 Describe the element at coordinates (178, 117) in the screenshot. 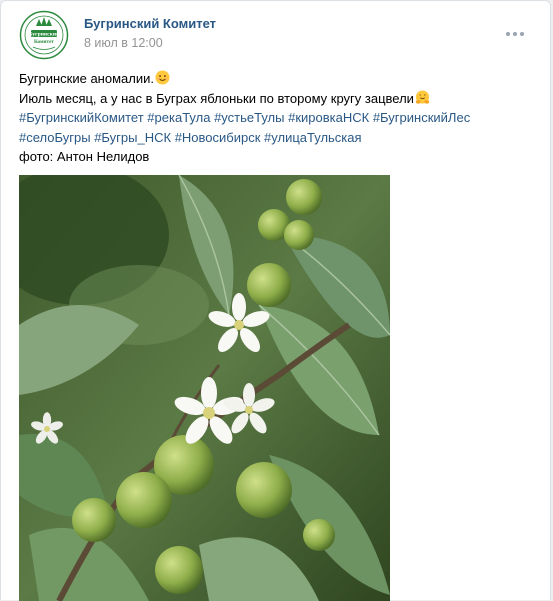

I see `hashtag-link: #рекаТула` at that location.